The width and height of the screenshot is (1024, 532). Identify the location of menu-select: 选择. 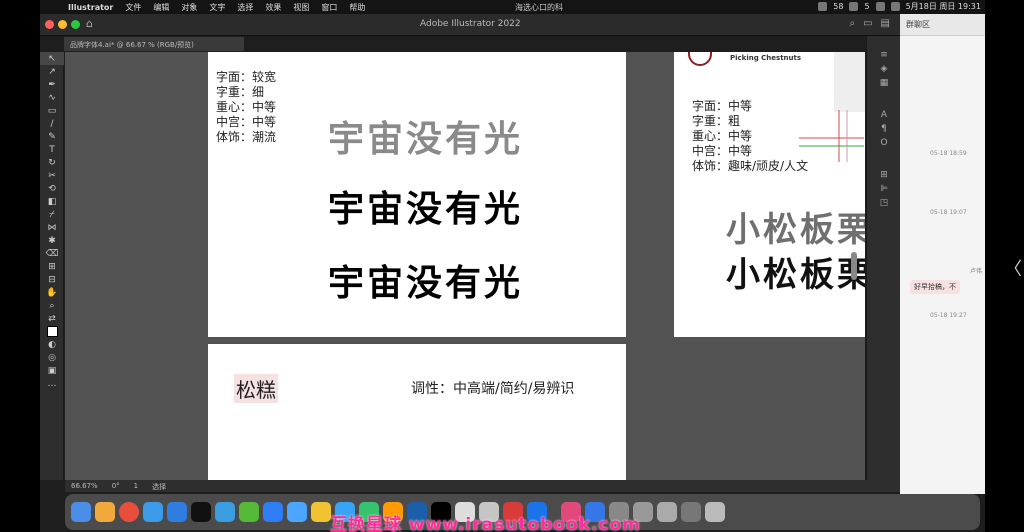
(245, 7).